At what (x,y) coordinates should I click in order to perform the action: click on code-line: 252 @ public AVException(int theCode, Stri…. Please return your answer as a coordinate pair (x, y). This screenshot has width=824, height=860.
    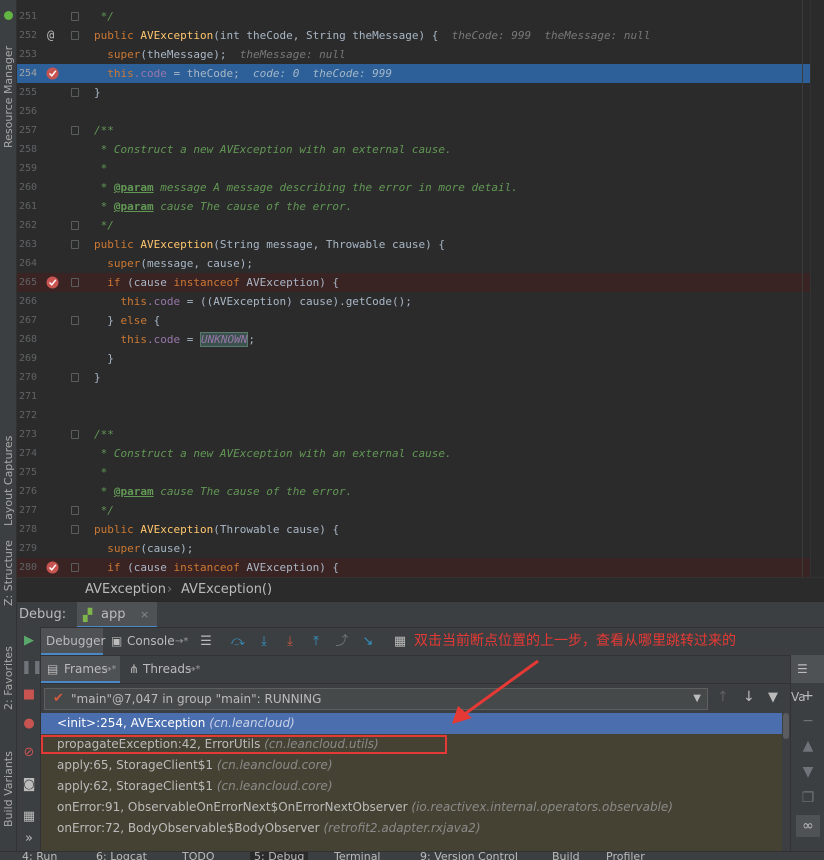
    Looking at the image, I should click on (420, 35).